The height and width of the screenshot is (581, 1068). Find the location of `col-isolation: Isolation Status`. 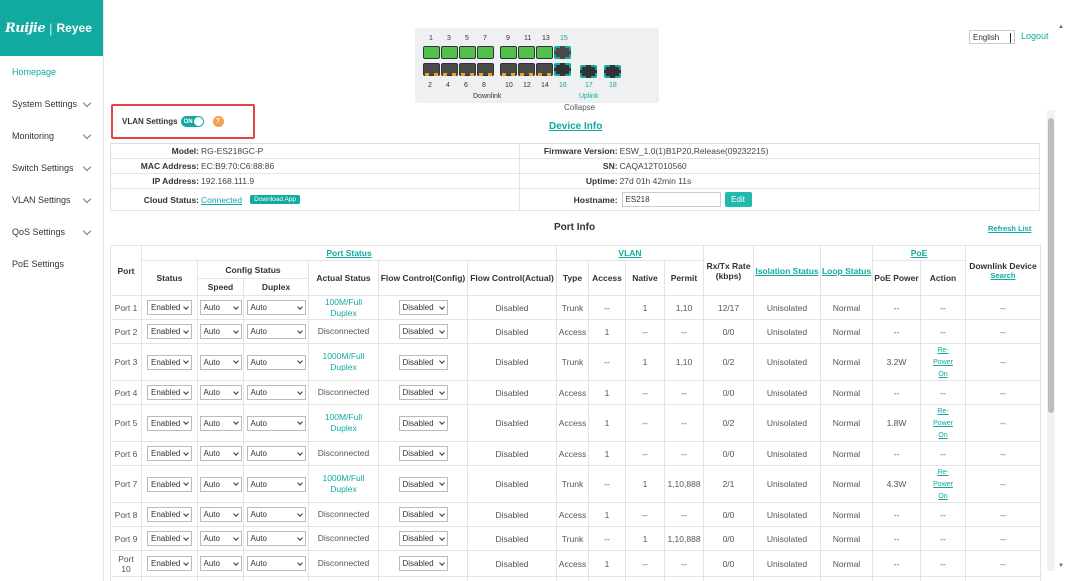

col-isolation: Isolation Status is located at coordinates (787, 270).